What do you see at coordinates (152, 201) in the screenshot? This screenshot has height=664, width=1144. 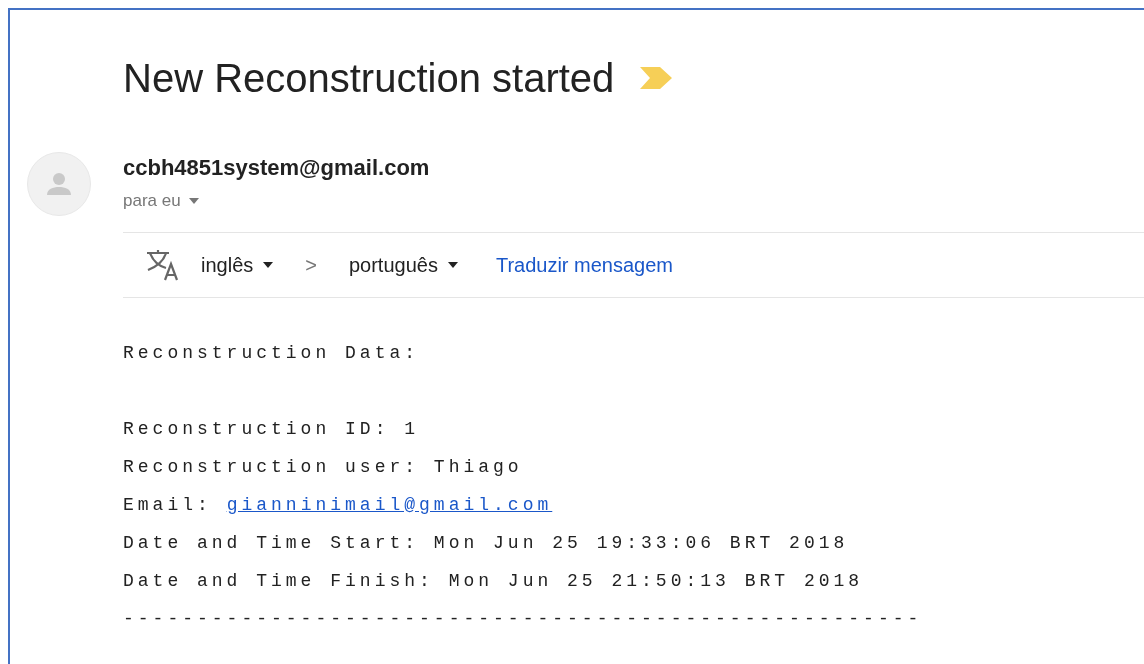 I see `recipient-label: para eu` at bounding box center [152, 201].